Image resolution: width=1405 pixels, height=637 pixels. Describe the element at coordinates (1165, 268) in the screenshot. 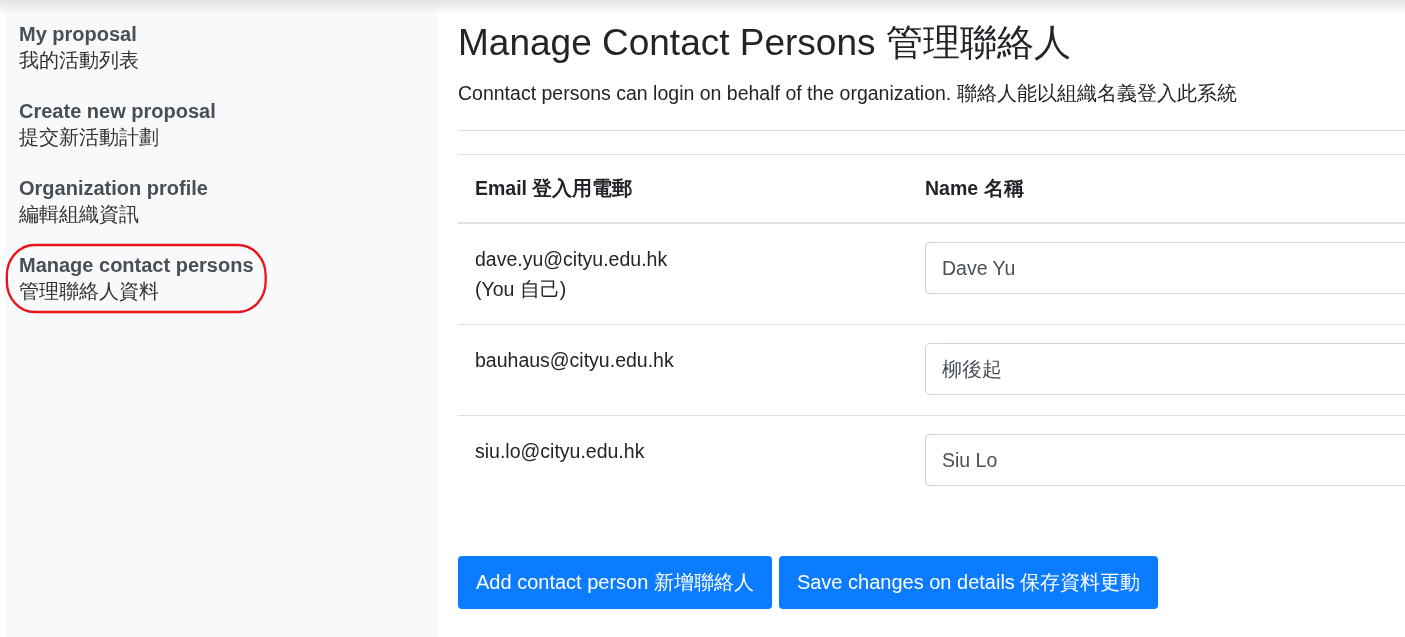

I see `name-field: Dave Yu` at that location.